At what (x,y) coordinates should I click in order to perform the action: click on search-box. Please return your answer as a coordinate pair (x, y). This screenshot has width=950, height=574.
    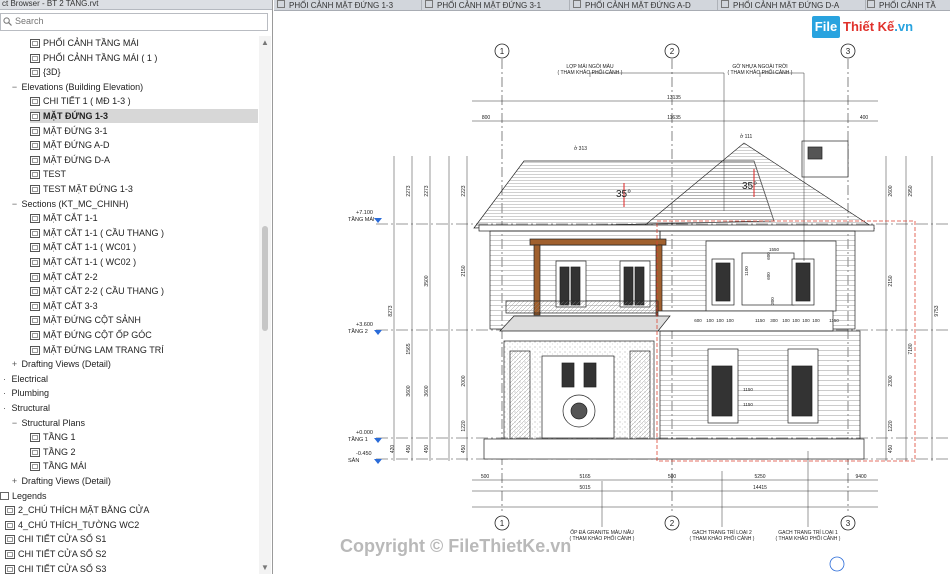
    Looking at the image, I should click on (134, 22).